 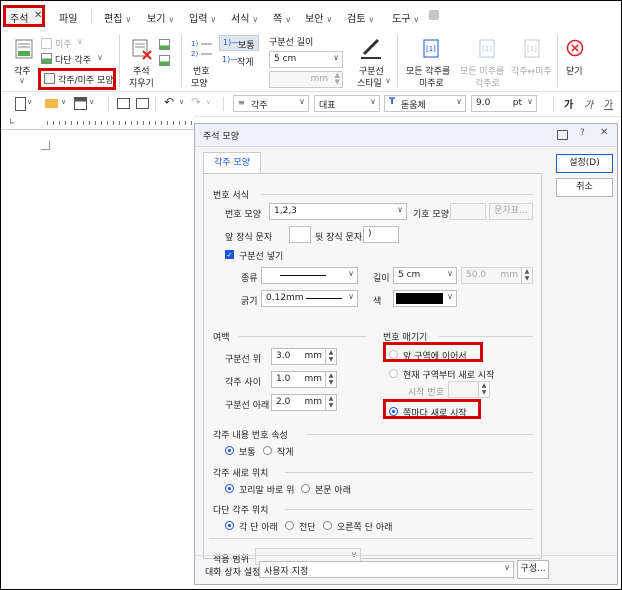 I want to click on menu-view: 보기 ∨, so click(x=160, y=17).